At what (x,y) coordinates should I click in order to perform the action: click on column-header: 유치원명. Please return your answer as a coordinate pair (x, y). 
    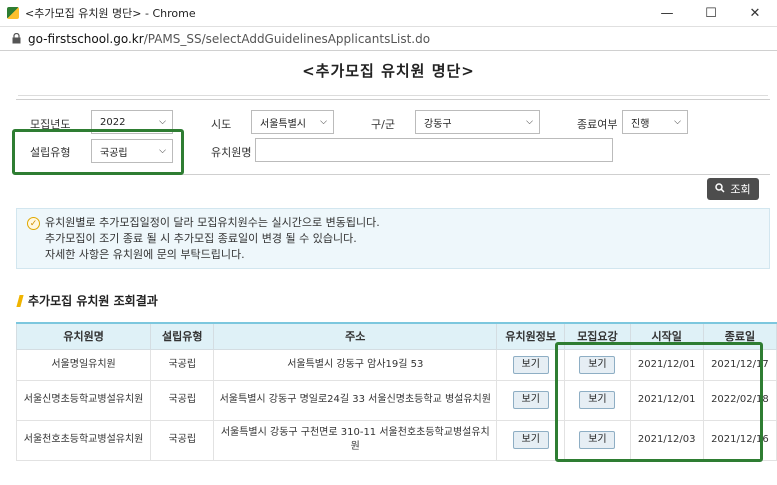
    Looking at the image, I should click on (83, 336).